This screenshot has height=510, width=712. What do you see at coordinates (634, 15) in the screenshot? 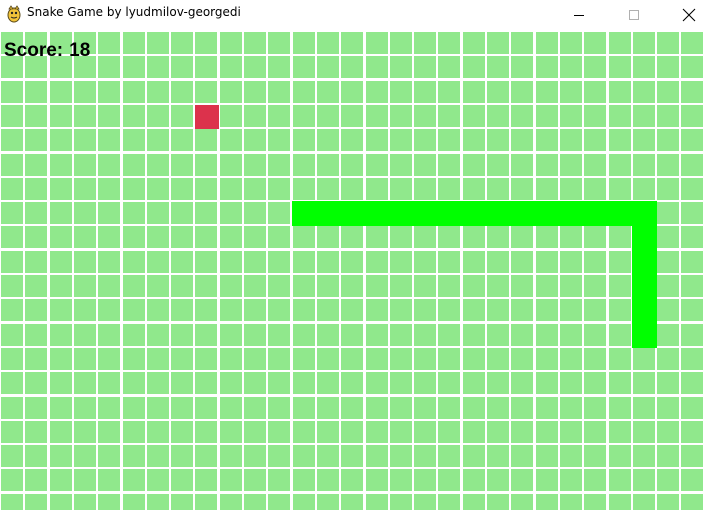
I see `maximize-button` at bounding box center [634, 15].